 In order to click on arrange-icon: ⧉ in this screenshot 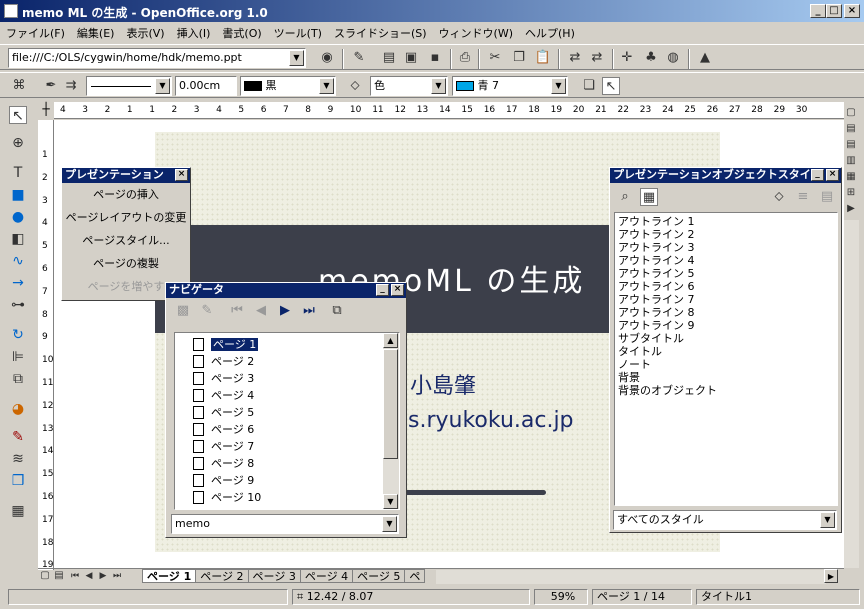, I will do `click(18, 379)`.